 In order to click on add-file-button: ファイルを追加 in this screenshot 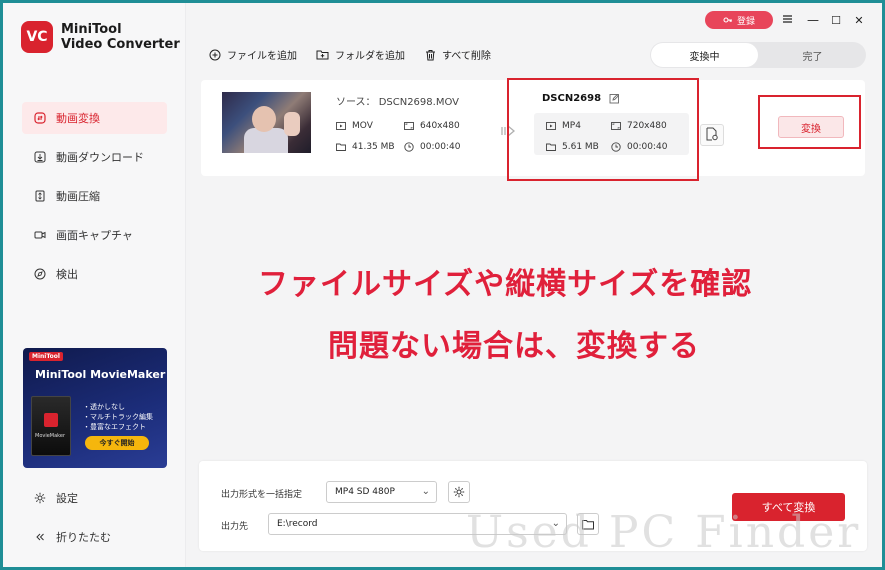, I will do `click(253, 54)`.